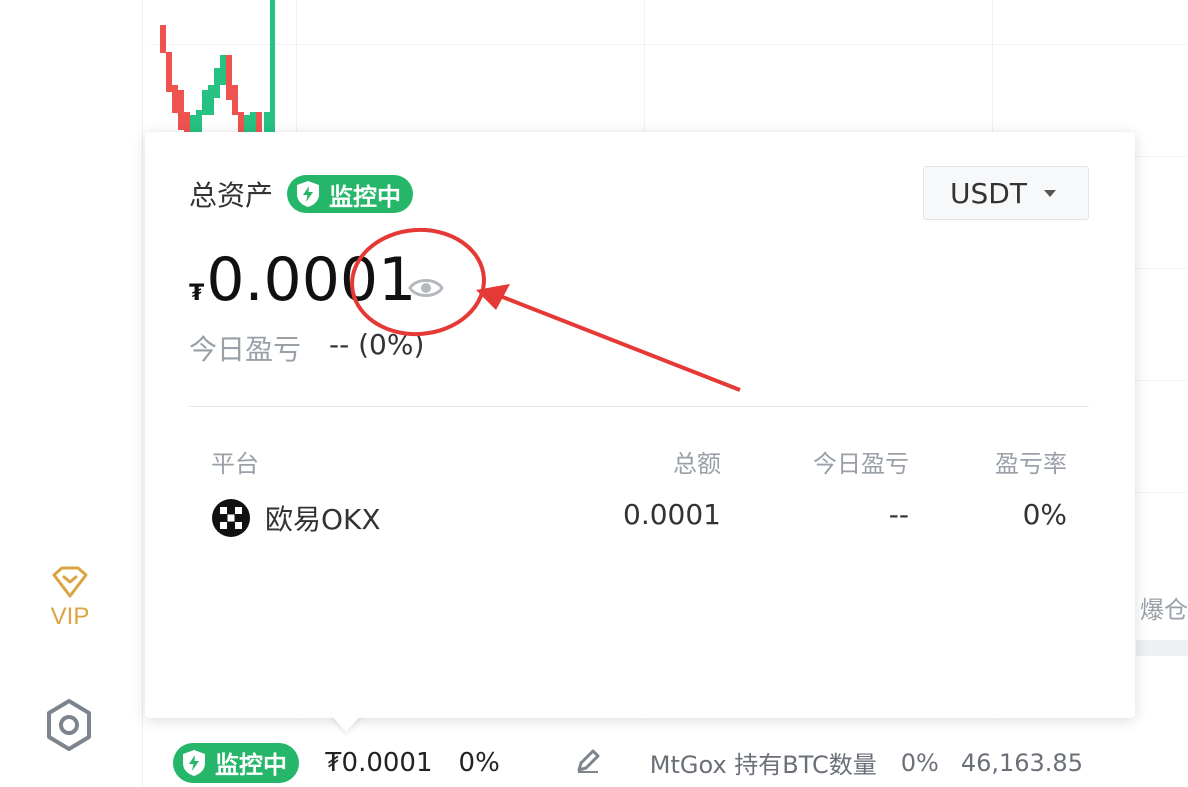 Image resolution: width=1188 pixels, height=787 pixels. What do you see at coordinates (898, 514) in the screenshot?
I see `today-pnl-cell: --` at bounding box center [898, 514].